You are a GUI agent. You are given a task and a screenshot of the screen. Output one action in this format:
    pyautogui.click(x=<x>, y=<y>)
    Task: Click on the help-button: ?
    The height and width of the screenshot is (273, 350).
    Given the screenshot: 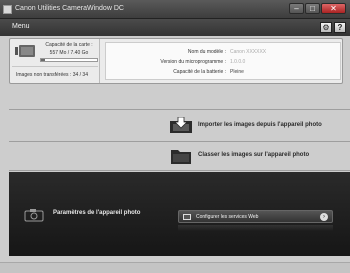 What is the action you would take?
    pyautogui.click(x=340, y=27)
    